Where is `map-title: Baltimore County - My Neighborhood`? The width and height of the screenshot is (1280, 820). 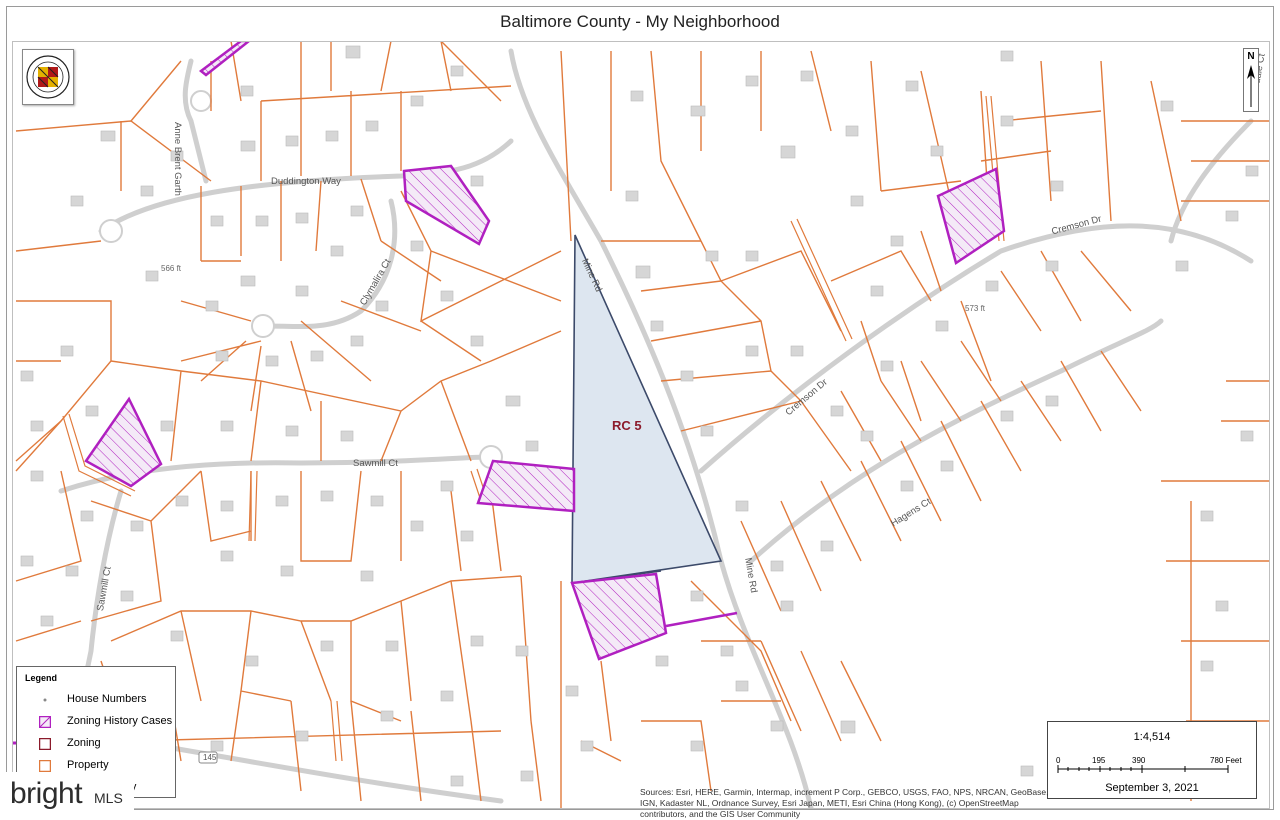
map-title: Baltimore County - My Neighborhood is located at coordinates (640, 21).